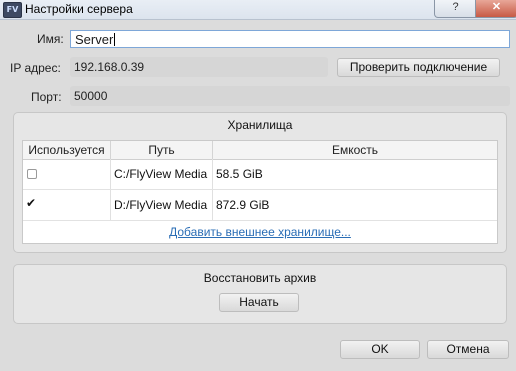  I want to click on port-field: 50000, so click(290, 96).